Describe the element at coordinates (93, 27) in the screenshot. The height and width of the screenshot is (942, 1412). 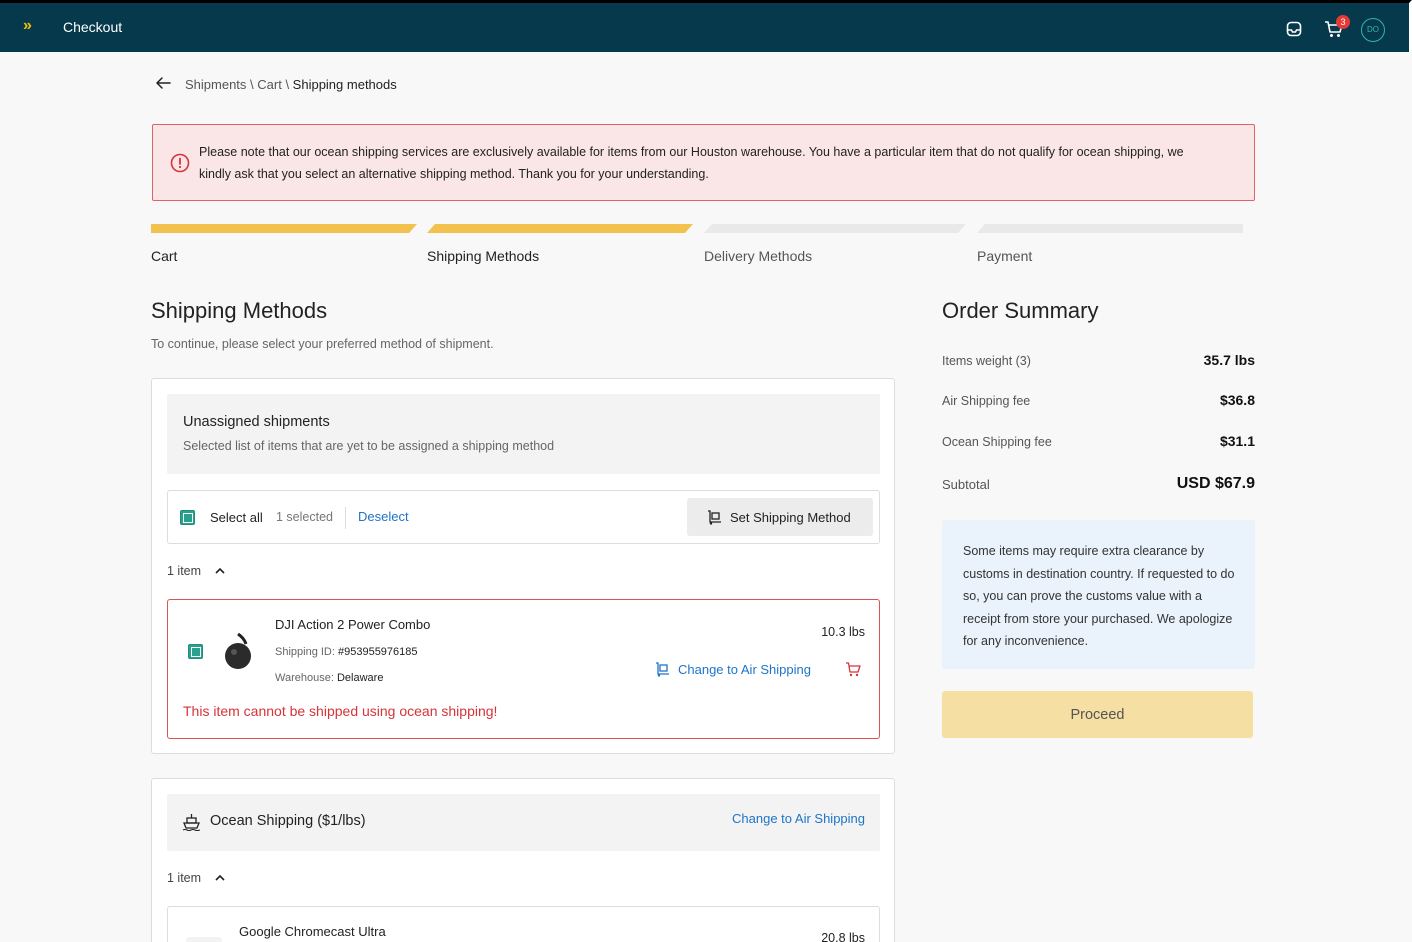
I see `page-header-title: Checkout` at that location.